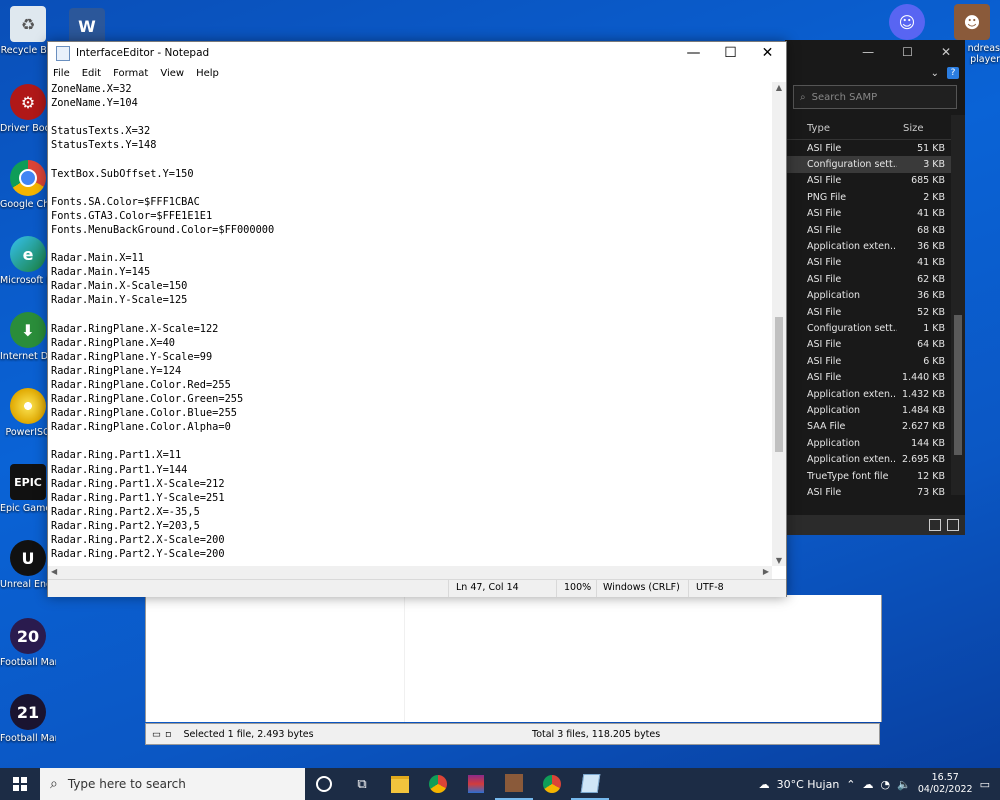 The image size is (1000, 800). What do you see at coordinates (850, 784) in the screenshot?
I see `chevron-up-icon: ⌃` at bounding box center [850, 784].